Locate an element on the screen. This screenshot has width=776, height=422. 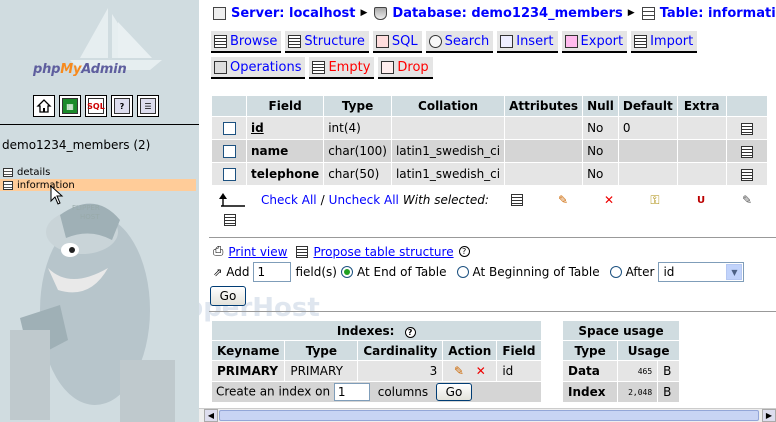
column-header-extra: Extra is located at coordinates (701, 106).